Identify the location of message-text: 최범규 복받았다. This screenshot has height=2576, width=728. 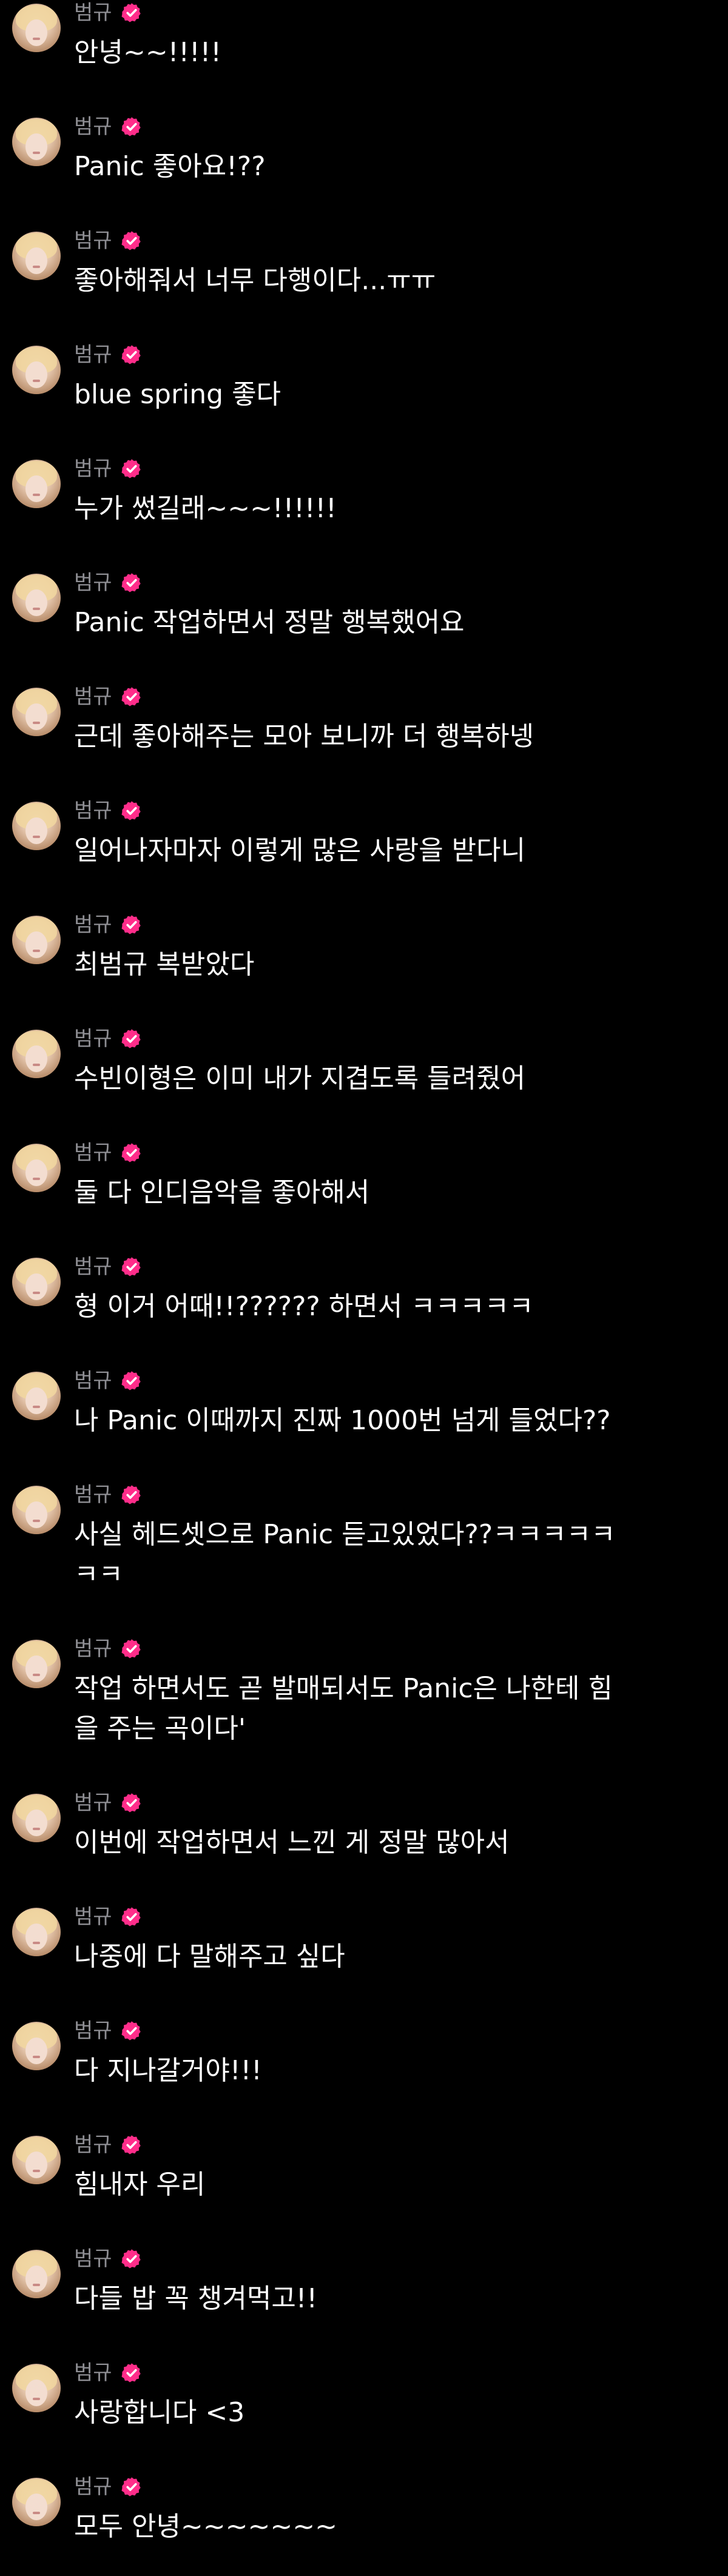
(164, 965).